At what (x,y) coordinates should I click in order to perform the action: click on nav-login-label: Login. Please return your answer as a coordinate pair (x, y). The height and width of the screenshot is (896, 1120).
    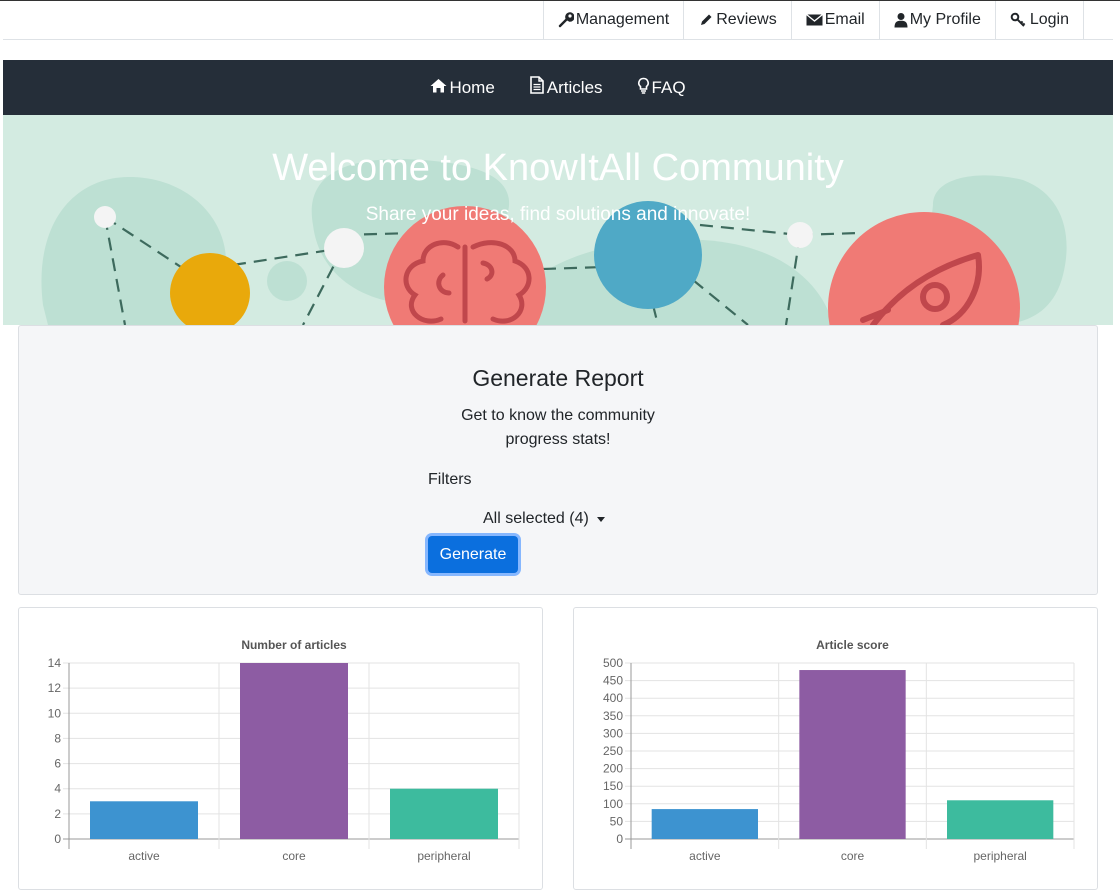
    Looking at the image, I should click on (1049, 19).